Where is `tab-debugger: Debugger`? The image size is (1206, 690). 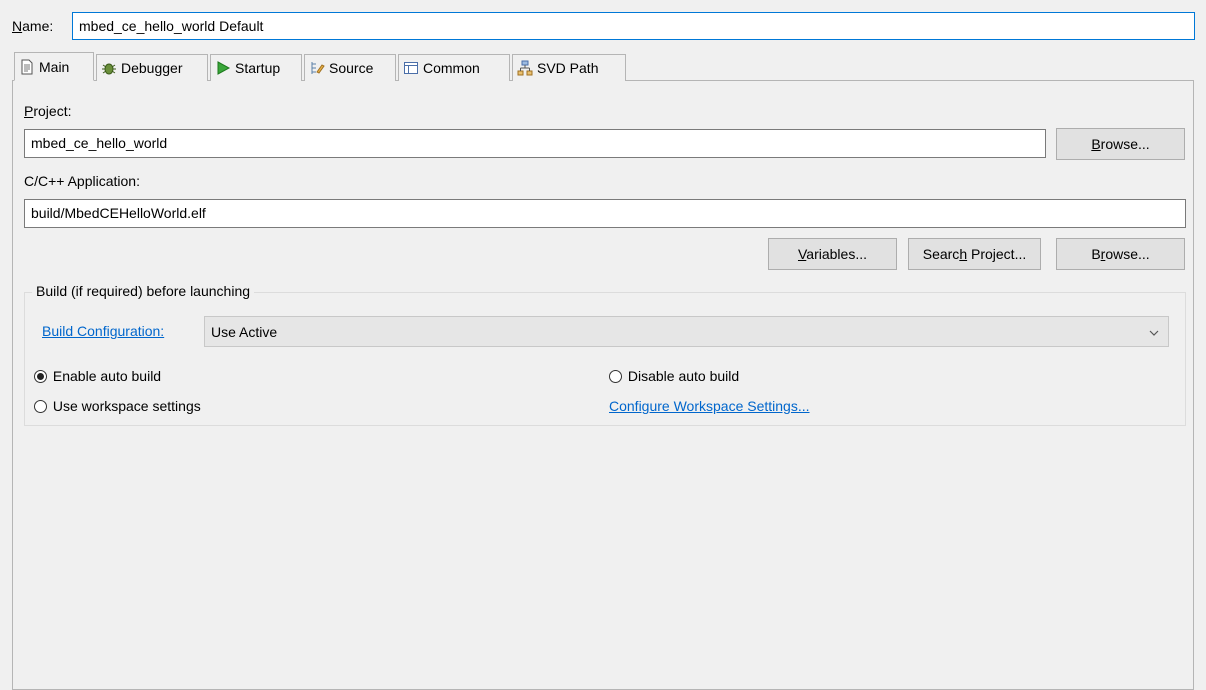
tab-debugger: Debugger is located at coordinates (152, 67).